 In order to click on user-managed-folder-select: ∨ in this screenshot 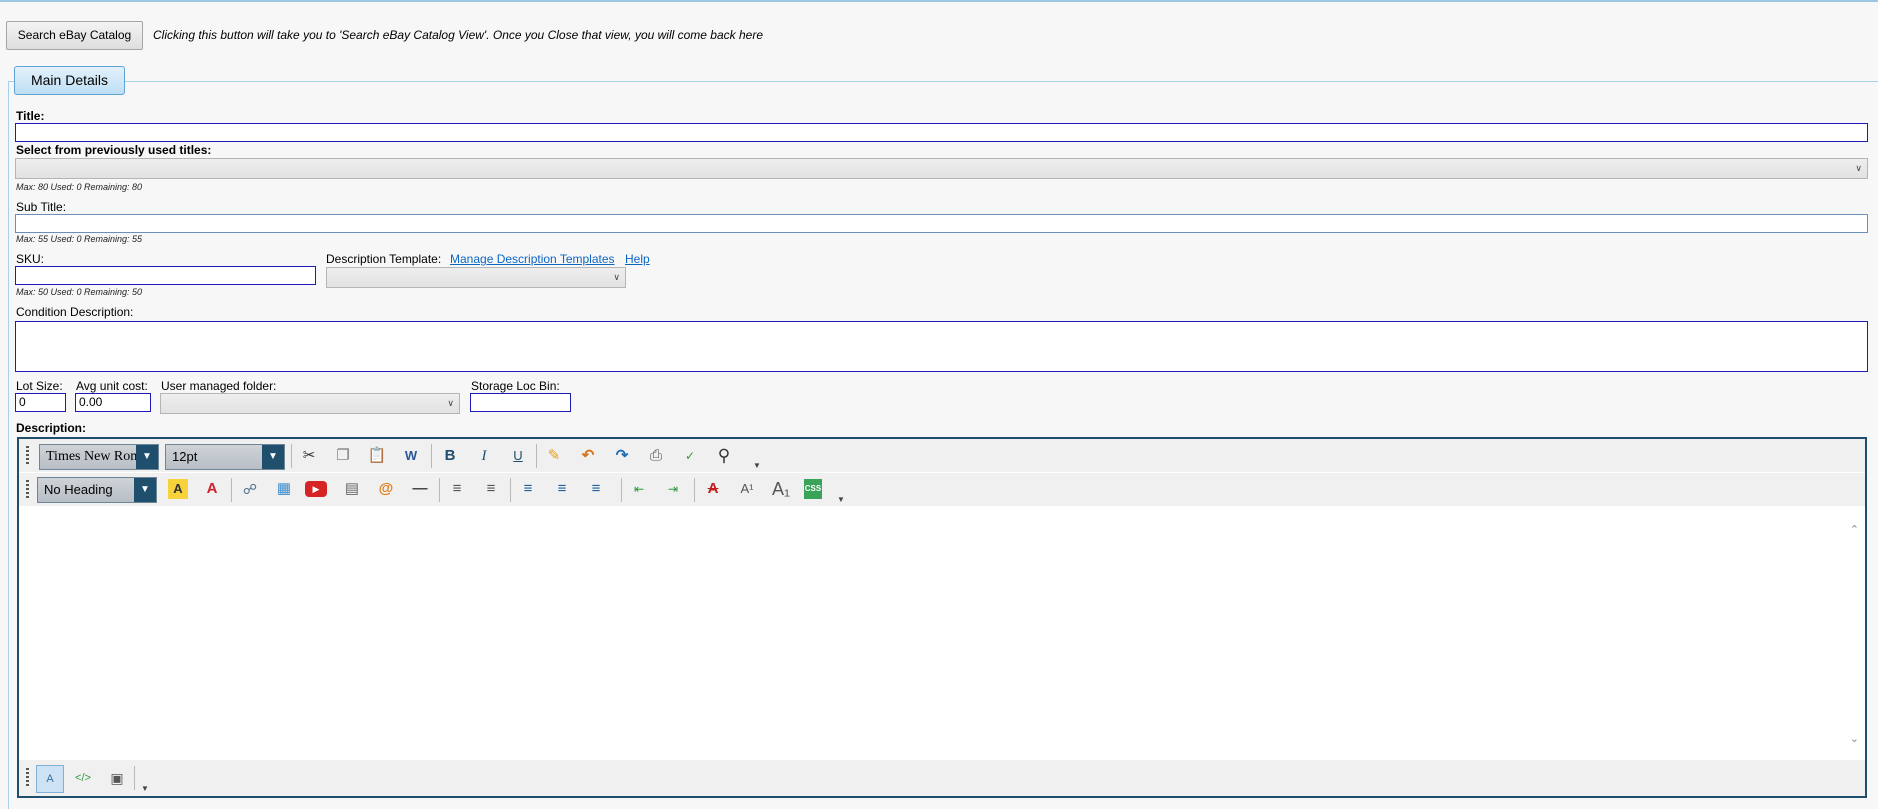, I will do `click(310, 403)`.